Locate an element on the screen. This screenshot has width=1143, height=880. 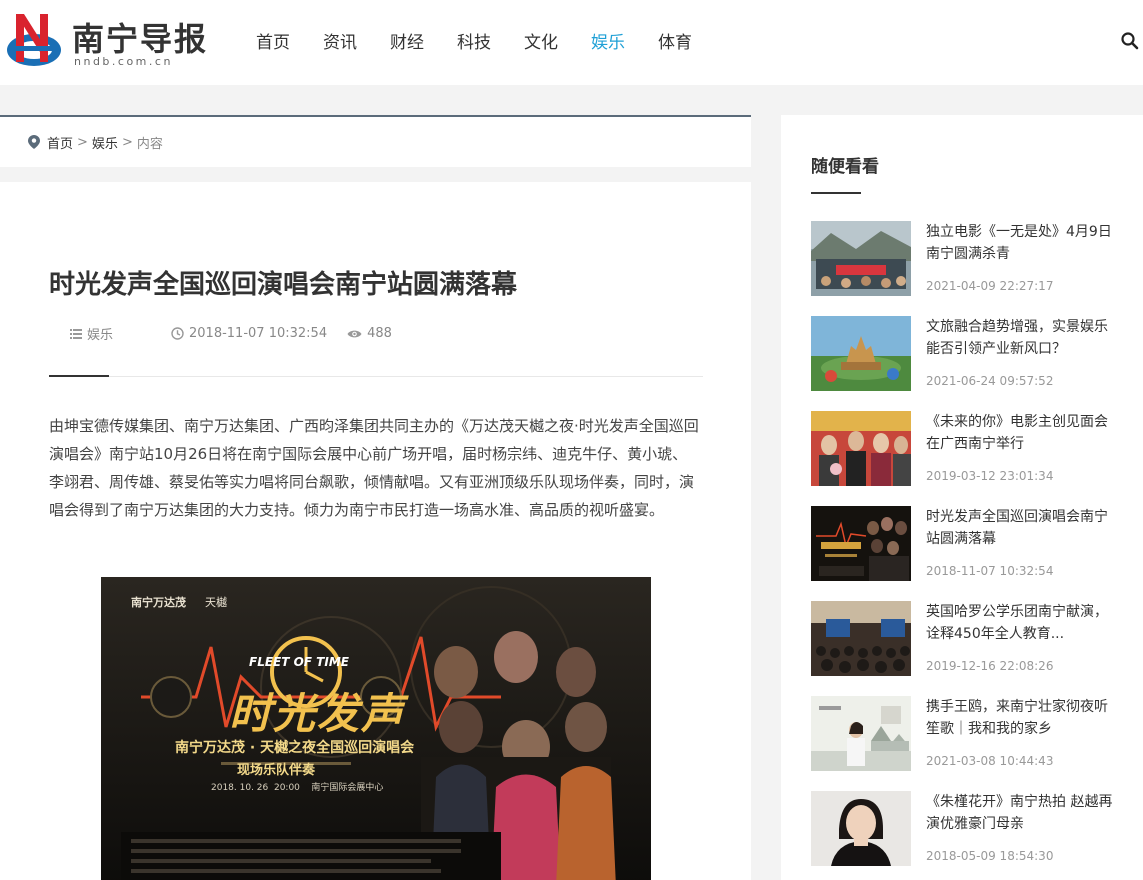
article-datetime: 2018-11-07 10:32:54 is located at coordinates (249, 333).